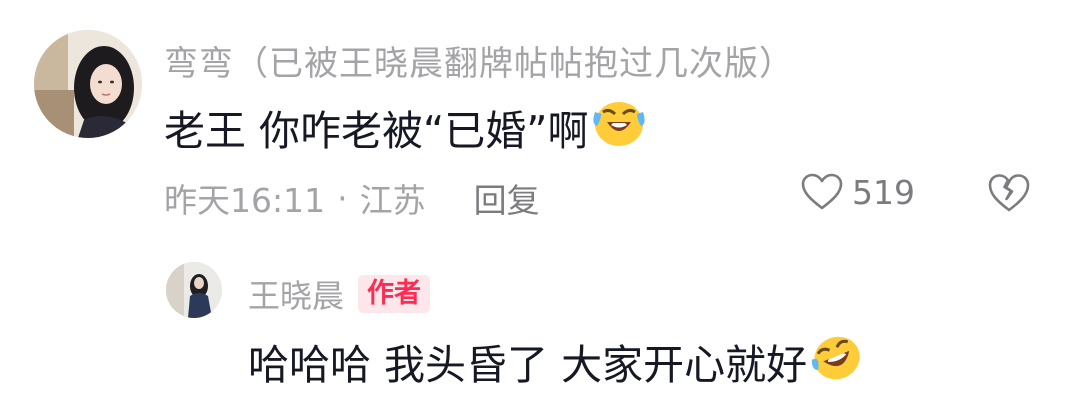 This screenshot has width=1088, height=405. I want to click on broken-heart-icon, so click(1009, 193).